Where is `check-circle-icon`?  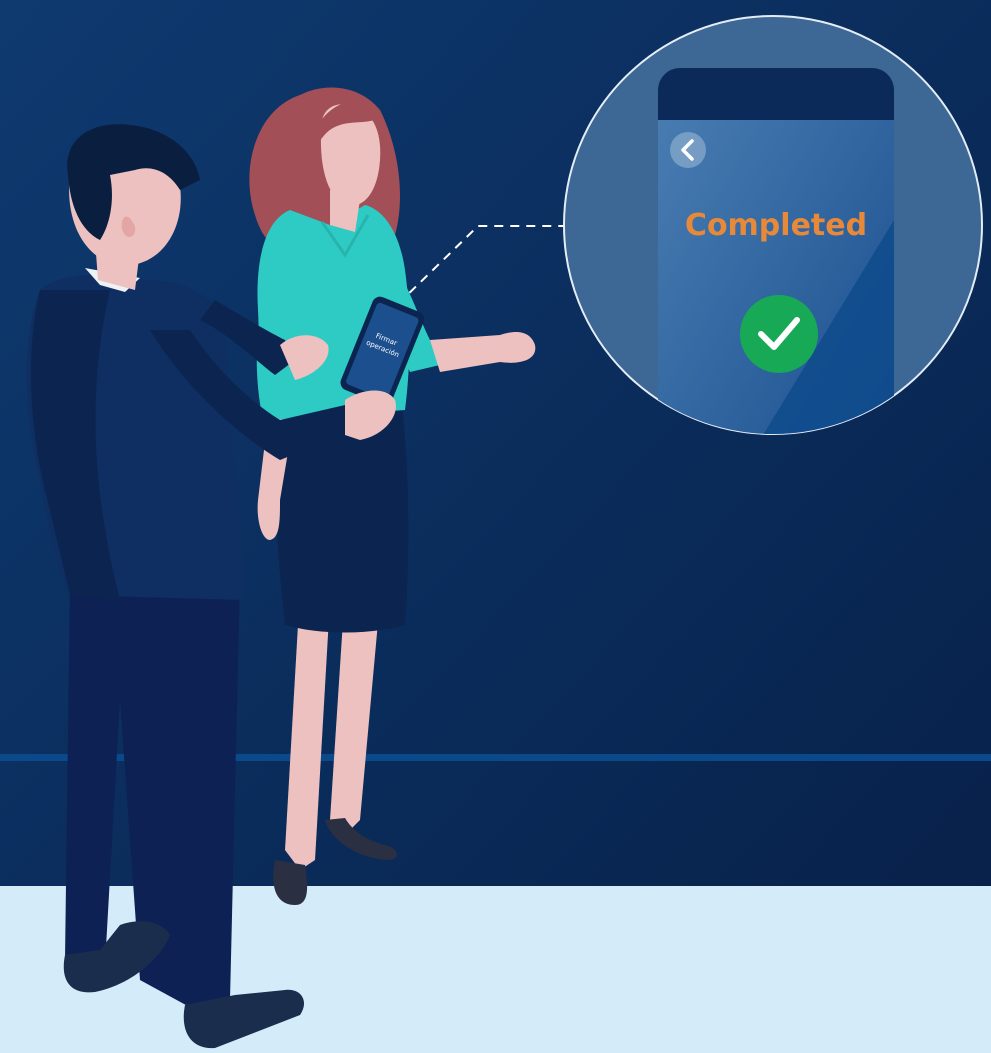
check-circle-icon is located at coordinates (779, 334).